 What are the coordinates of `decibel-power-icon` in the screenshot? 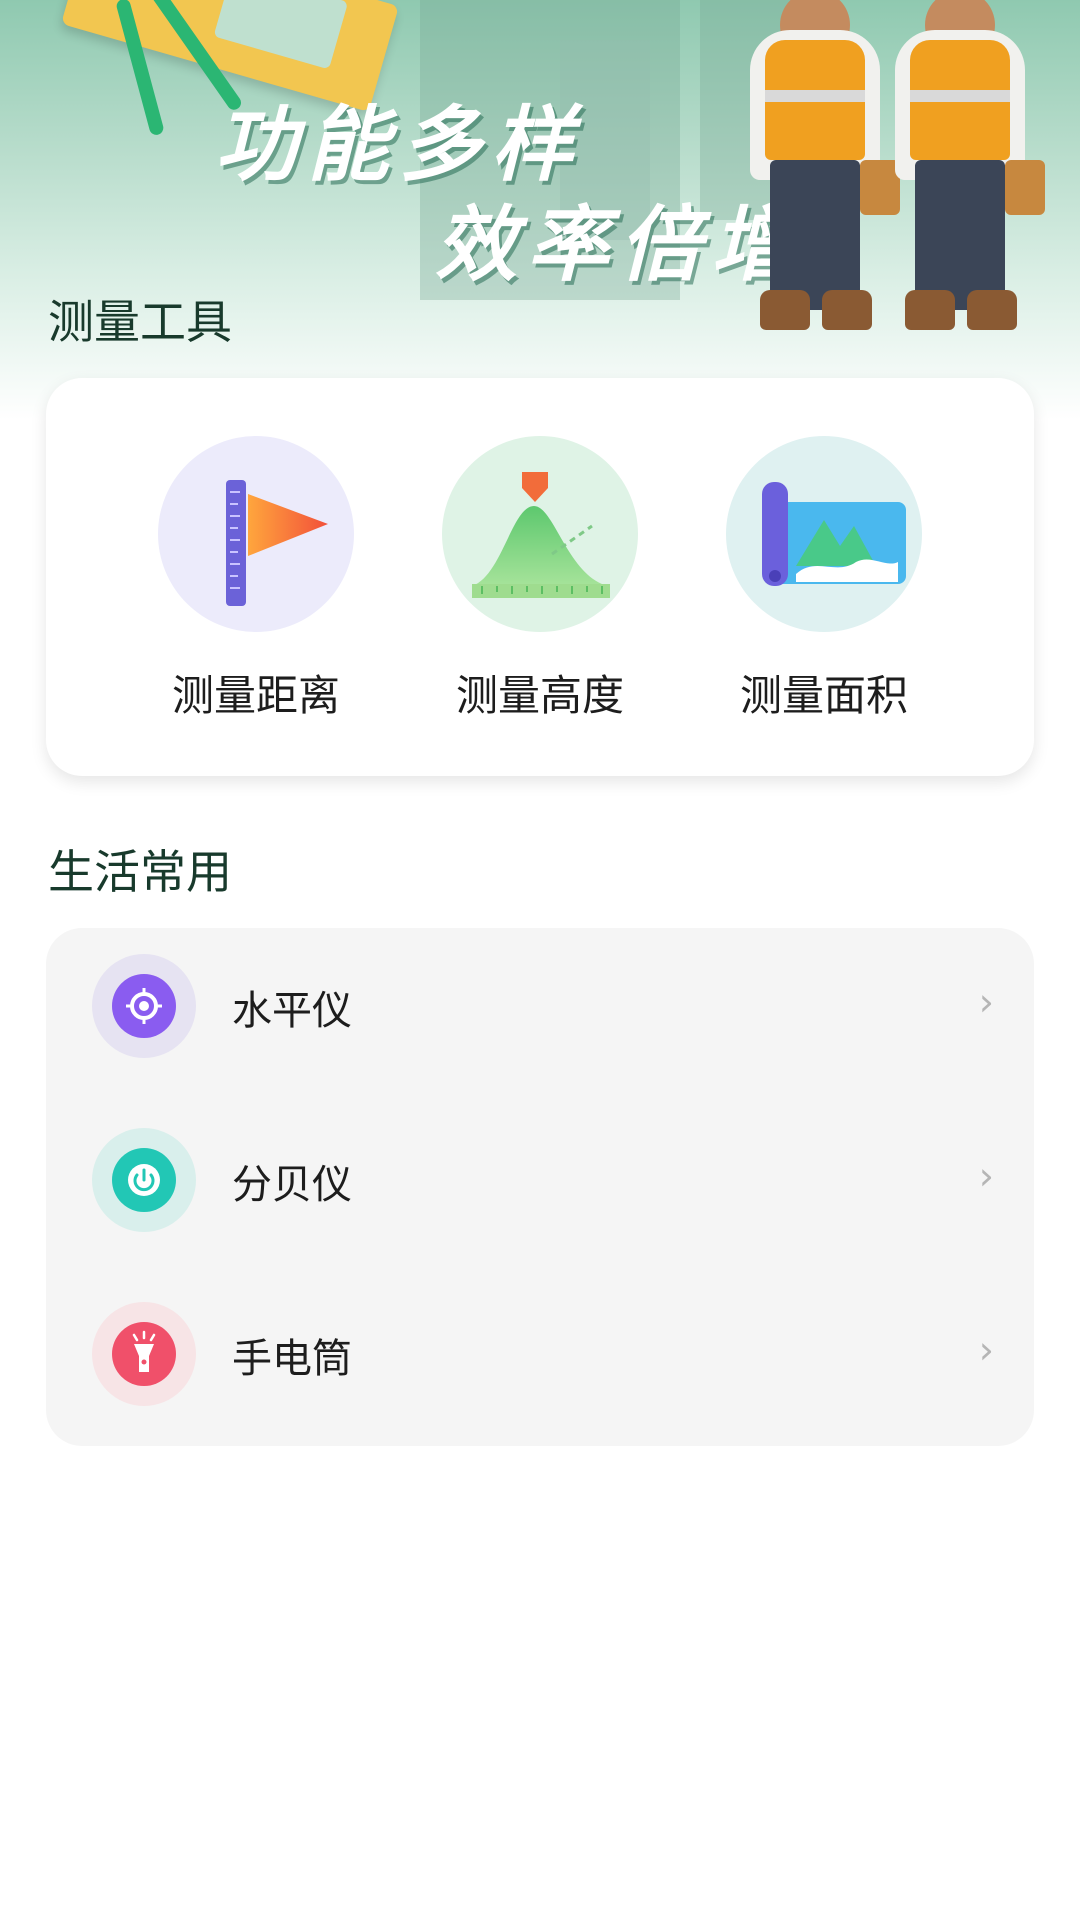 It's located at (144, 1180).